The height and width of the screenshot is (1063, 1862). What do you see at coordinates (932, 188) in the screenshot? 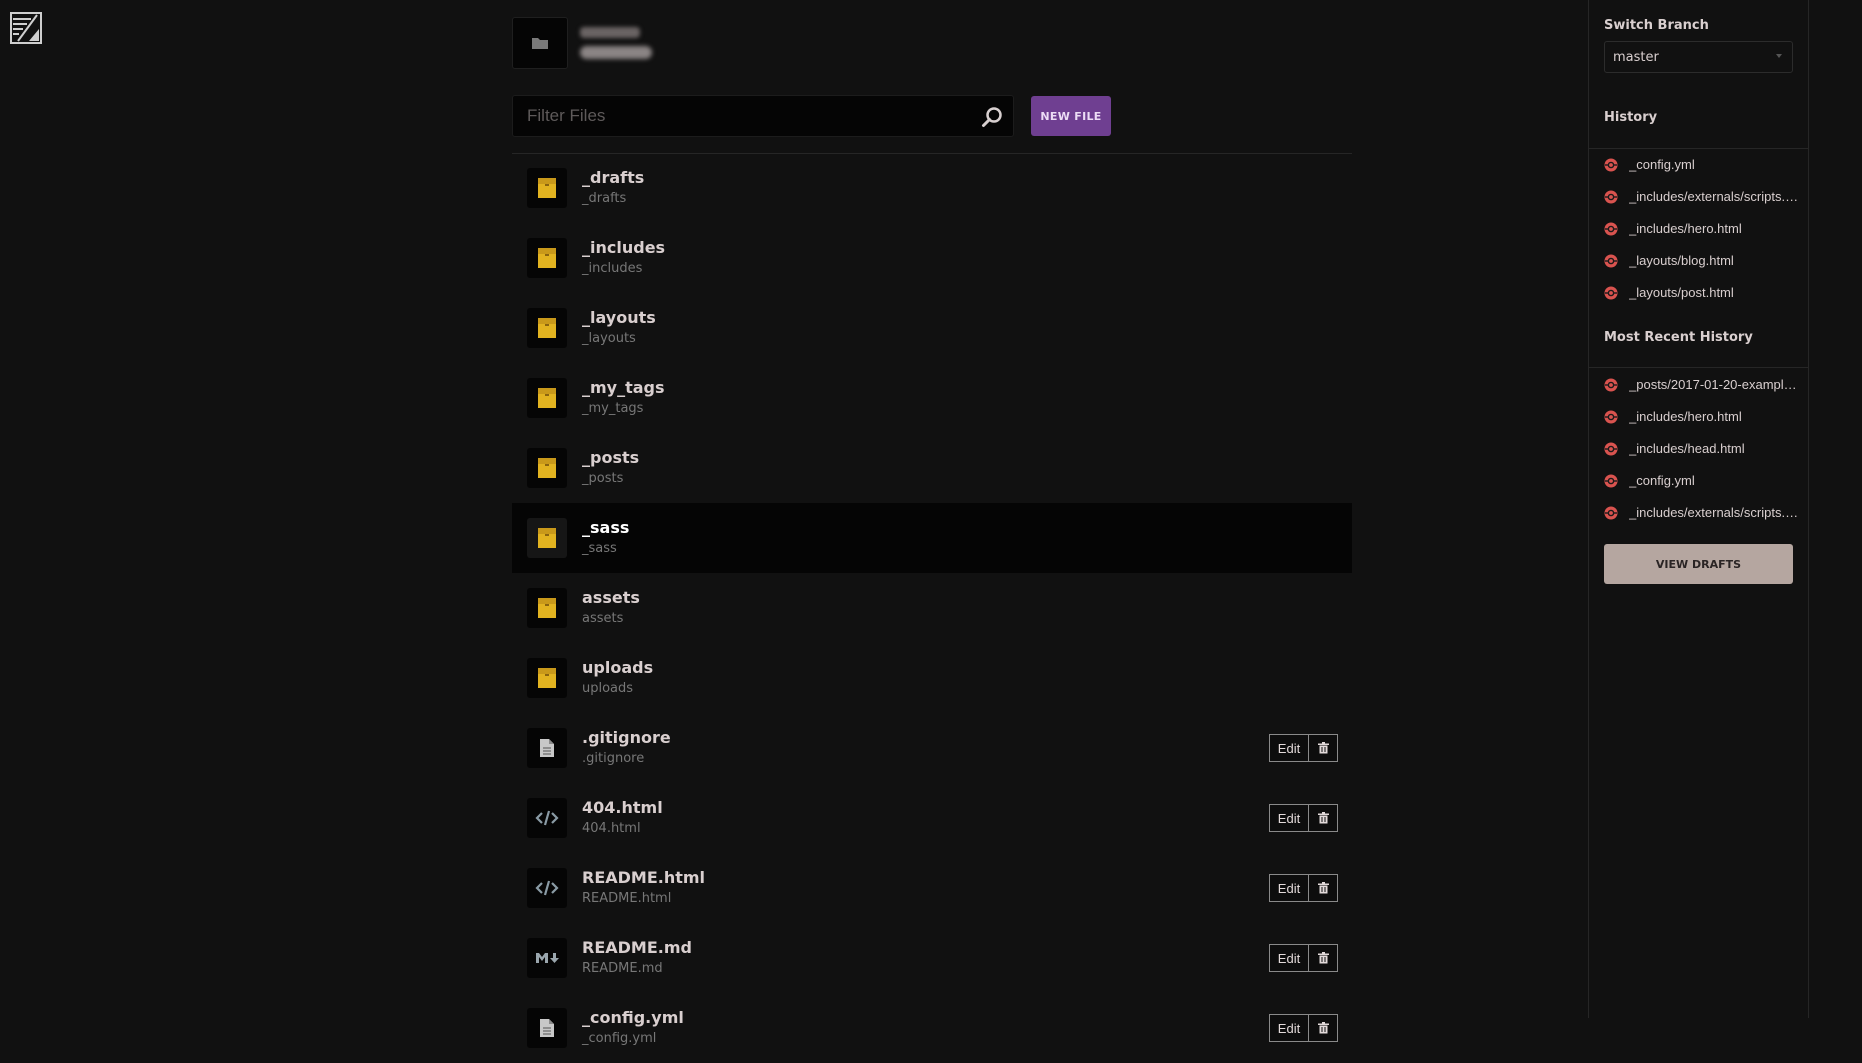
I see `folder-row: _drafts _drafts` at bounding box center [932, 188].